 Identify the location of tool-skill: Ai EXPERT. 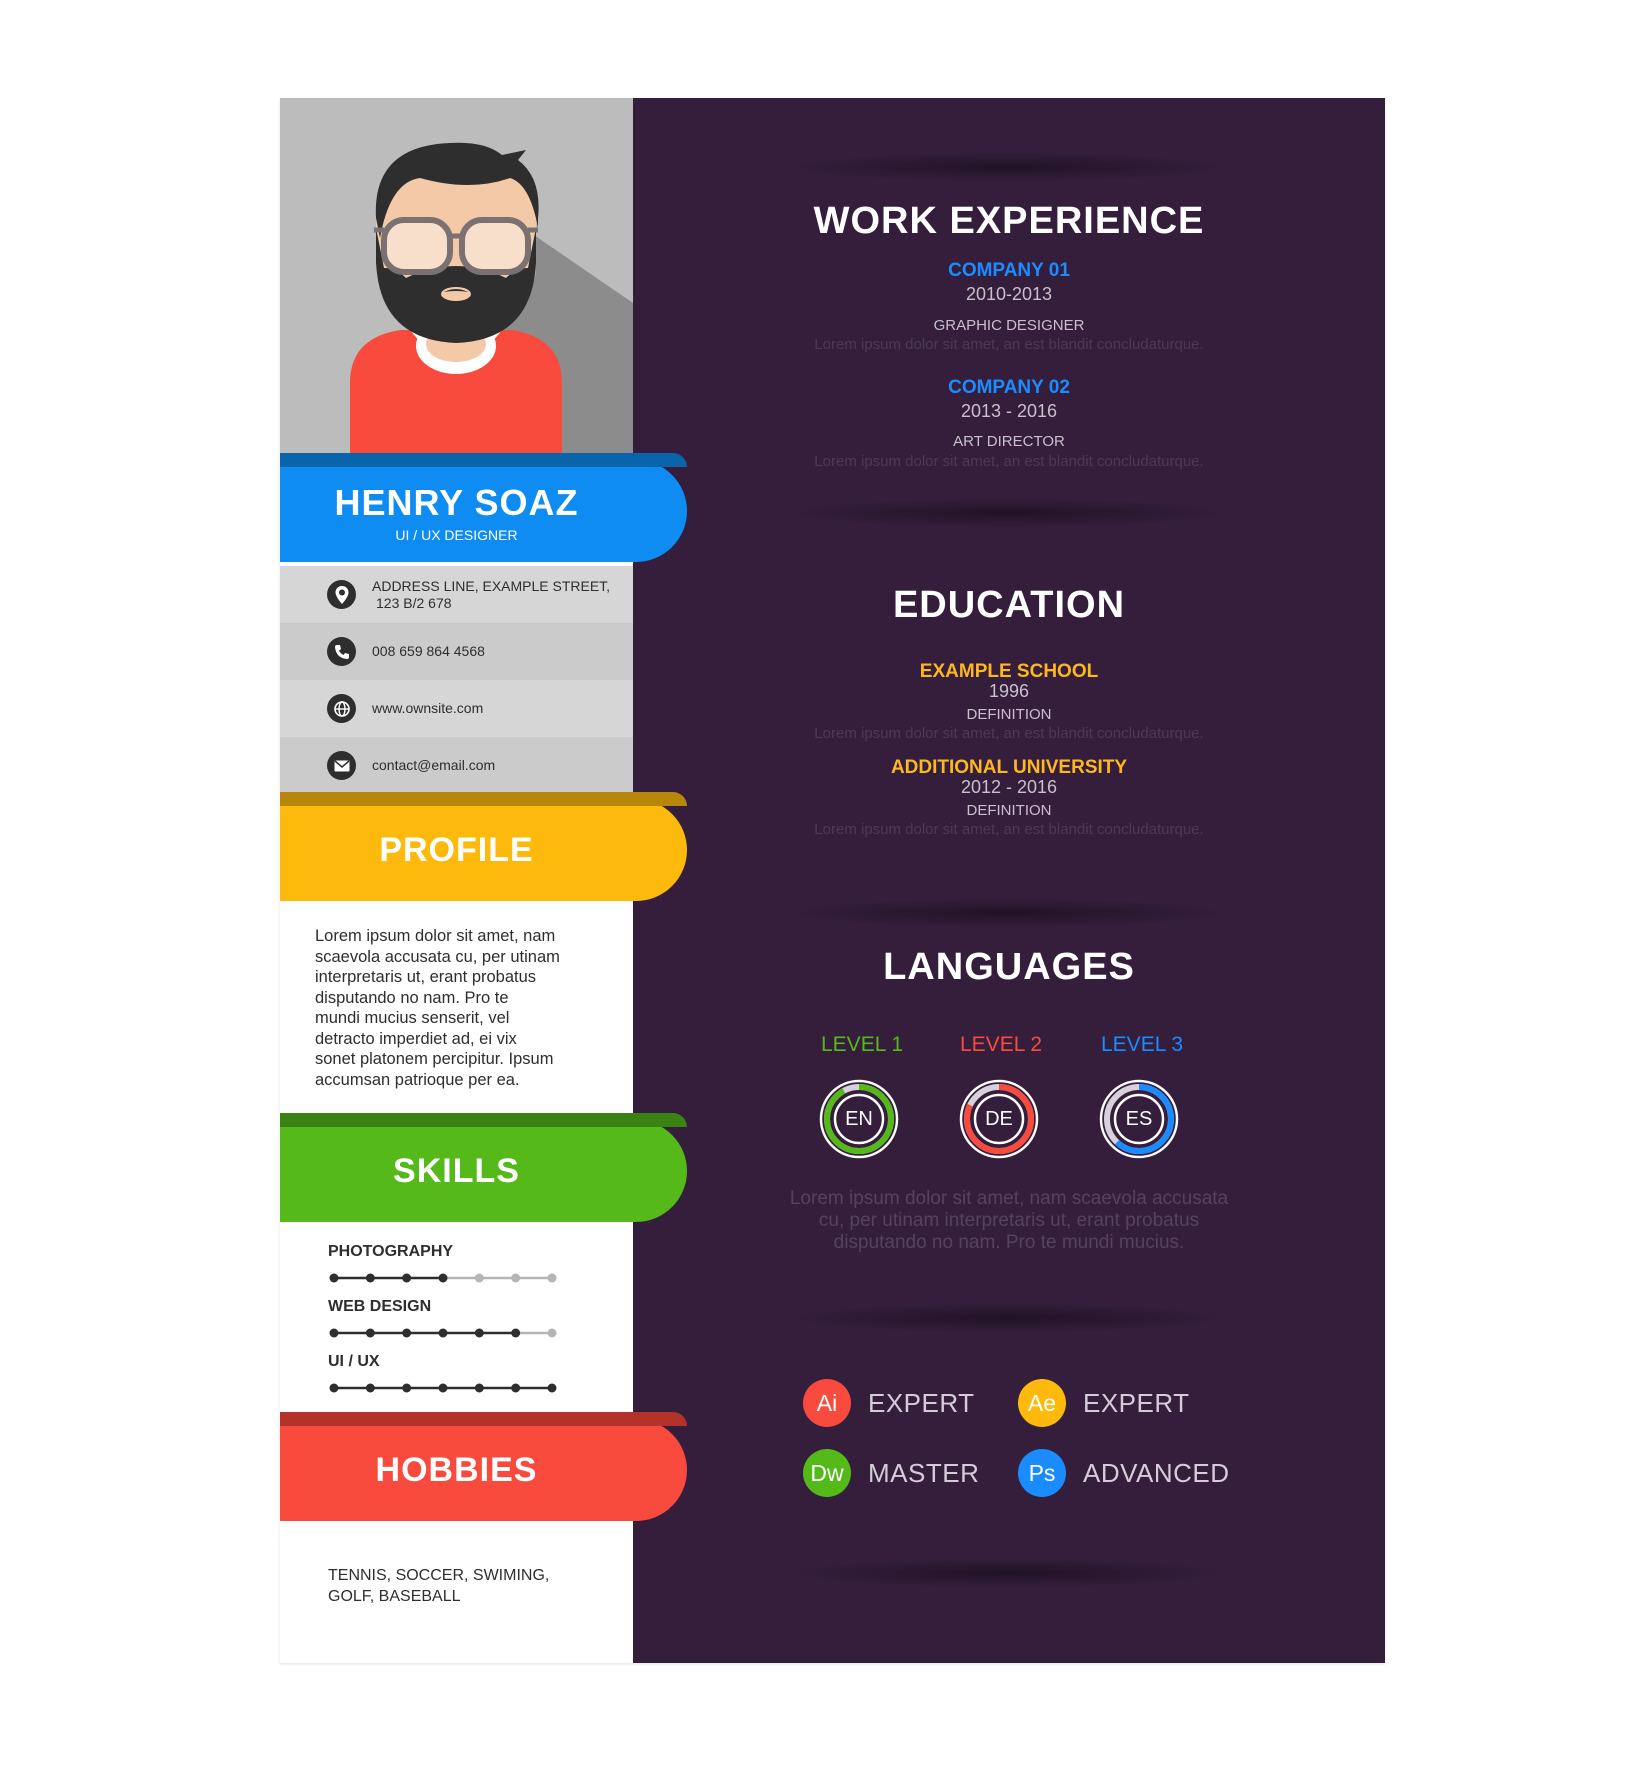
(889, 1403).